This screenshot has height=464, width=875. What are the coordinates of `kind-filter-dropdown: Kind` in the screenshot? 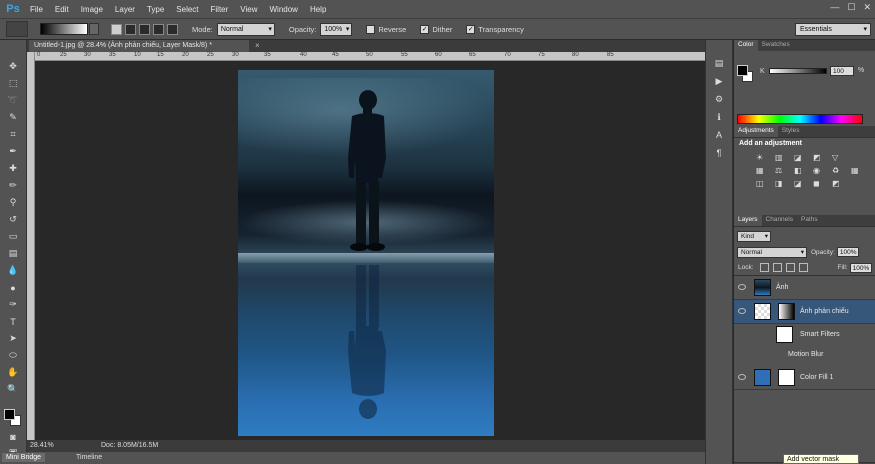 It's located at (754, 236).